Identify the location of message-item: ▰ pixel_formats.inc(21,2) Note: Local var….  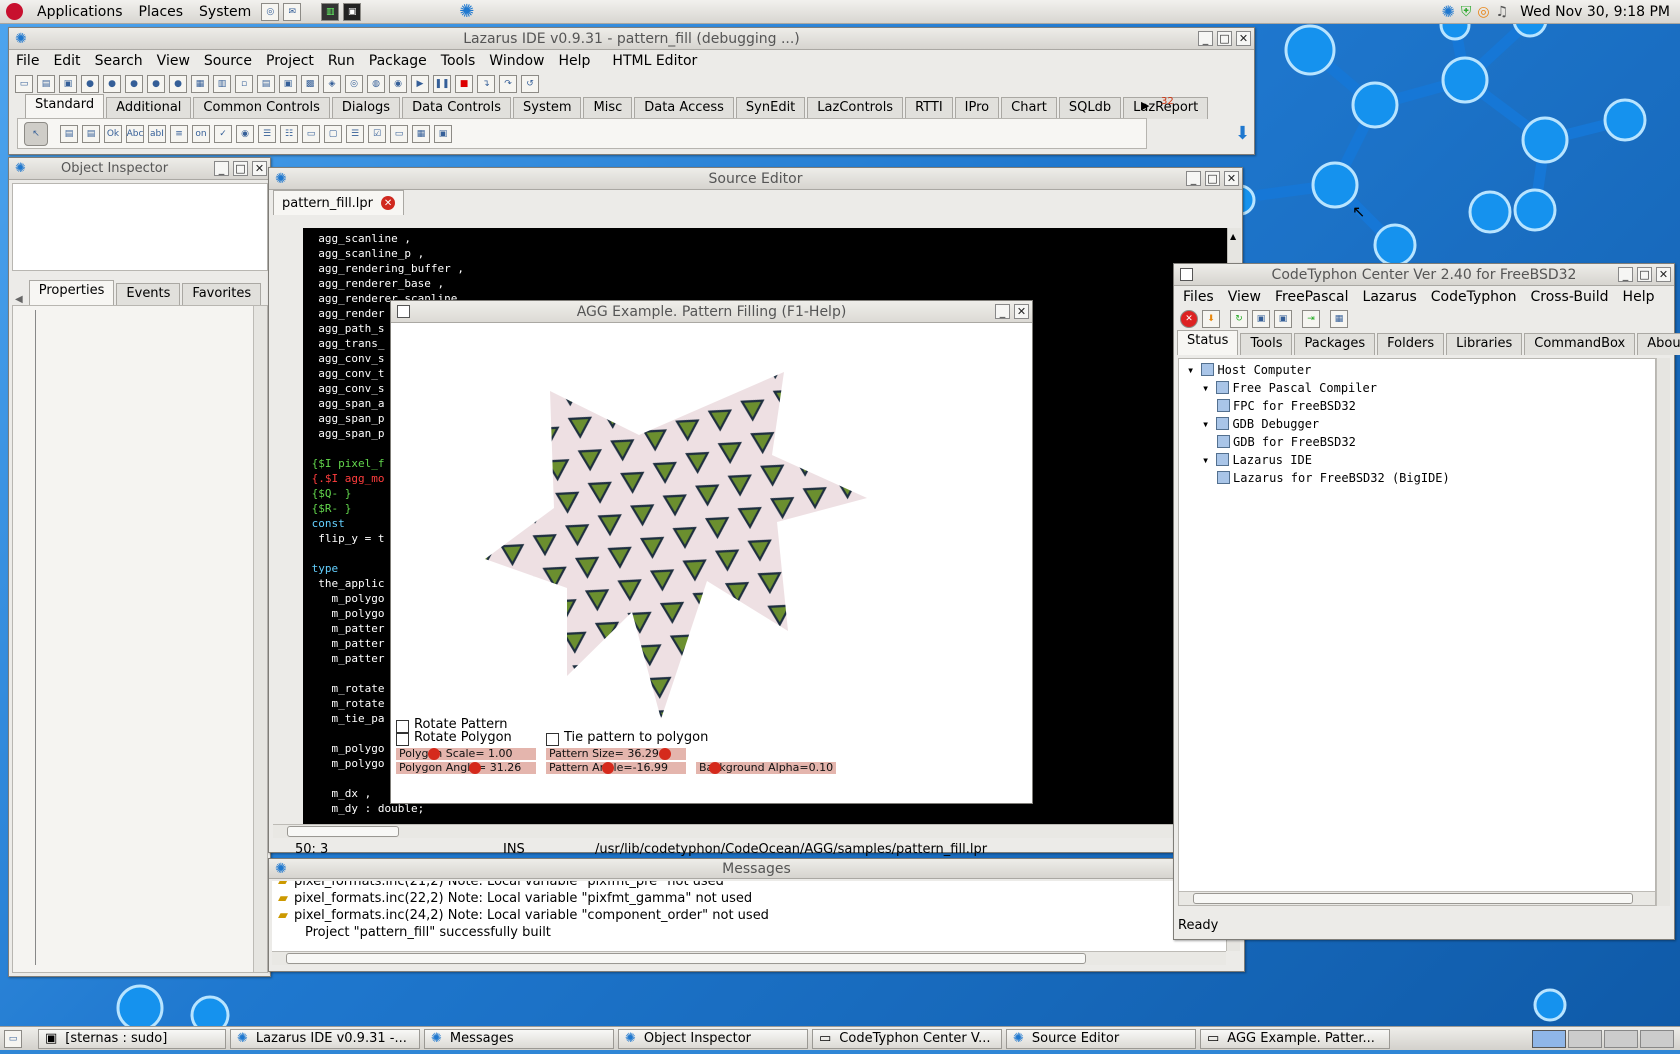
(498, 885).